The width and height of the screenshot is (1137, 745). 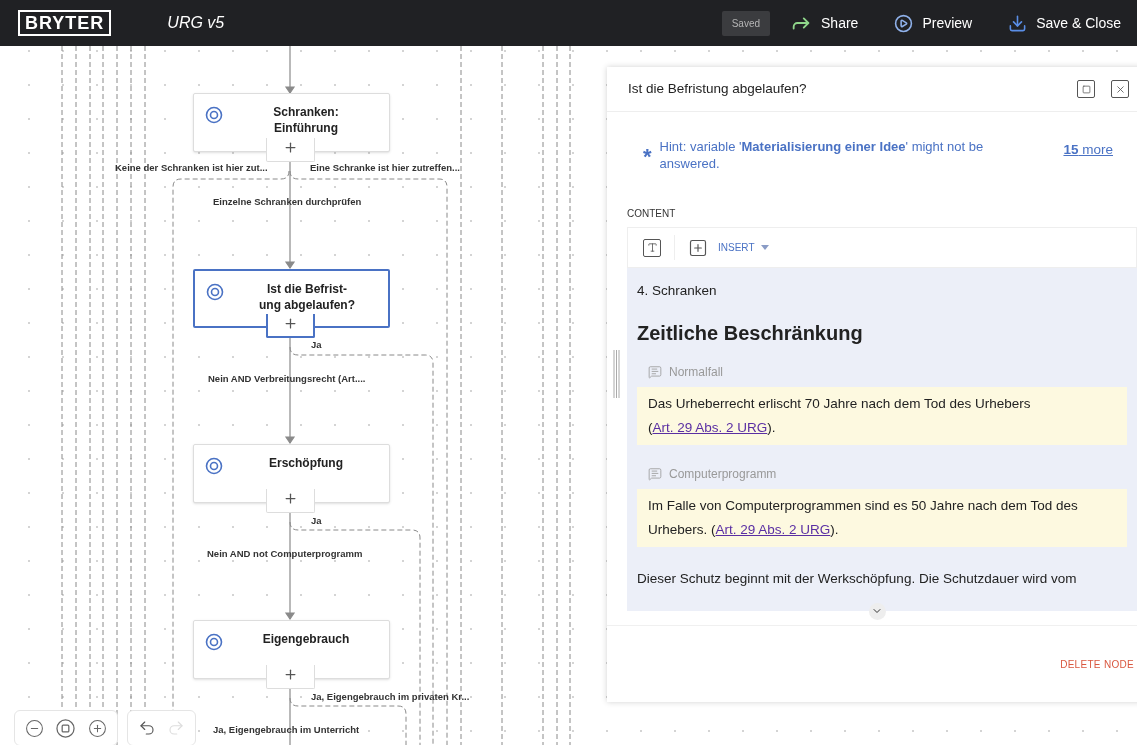 I want to click on square-icon, so click(x=1086, y=89).